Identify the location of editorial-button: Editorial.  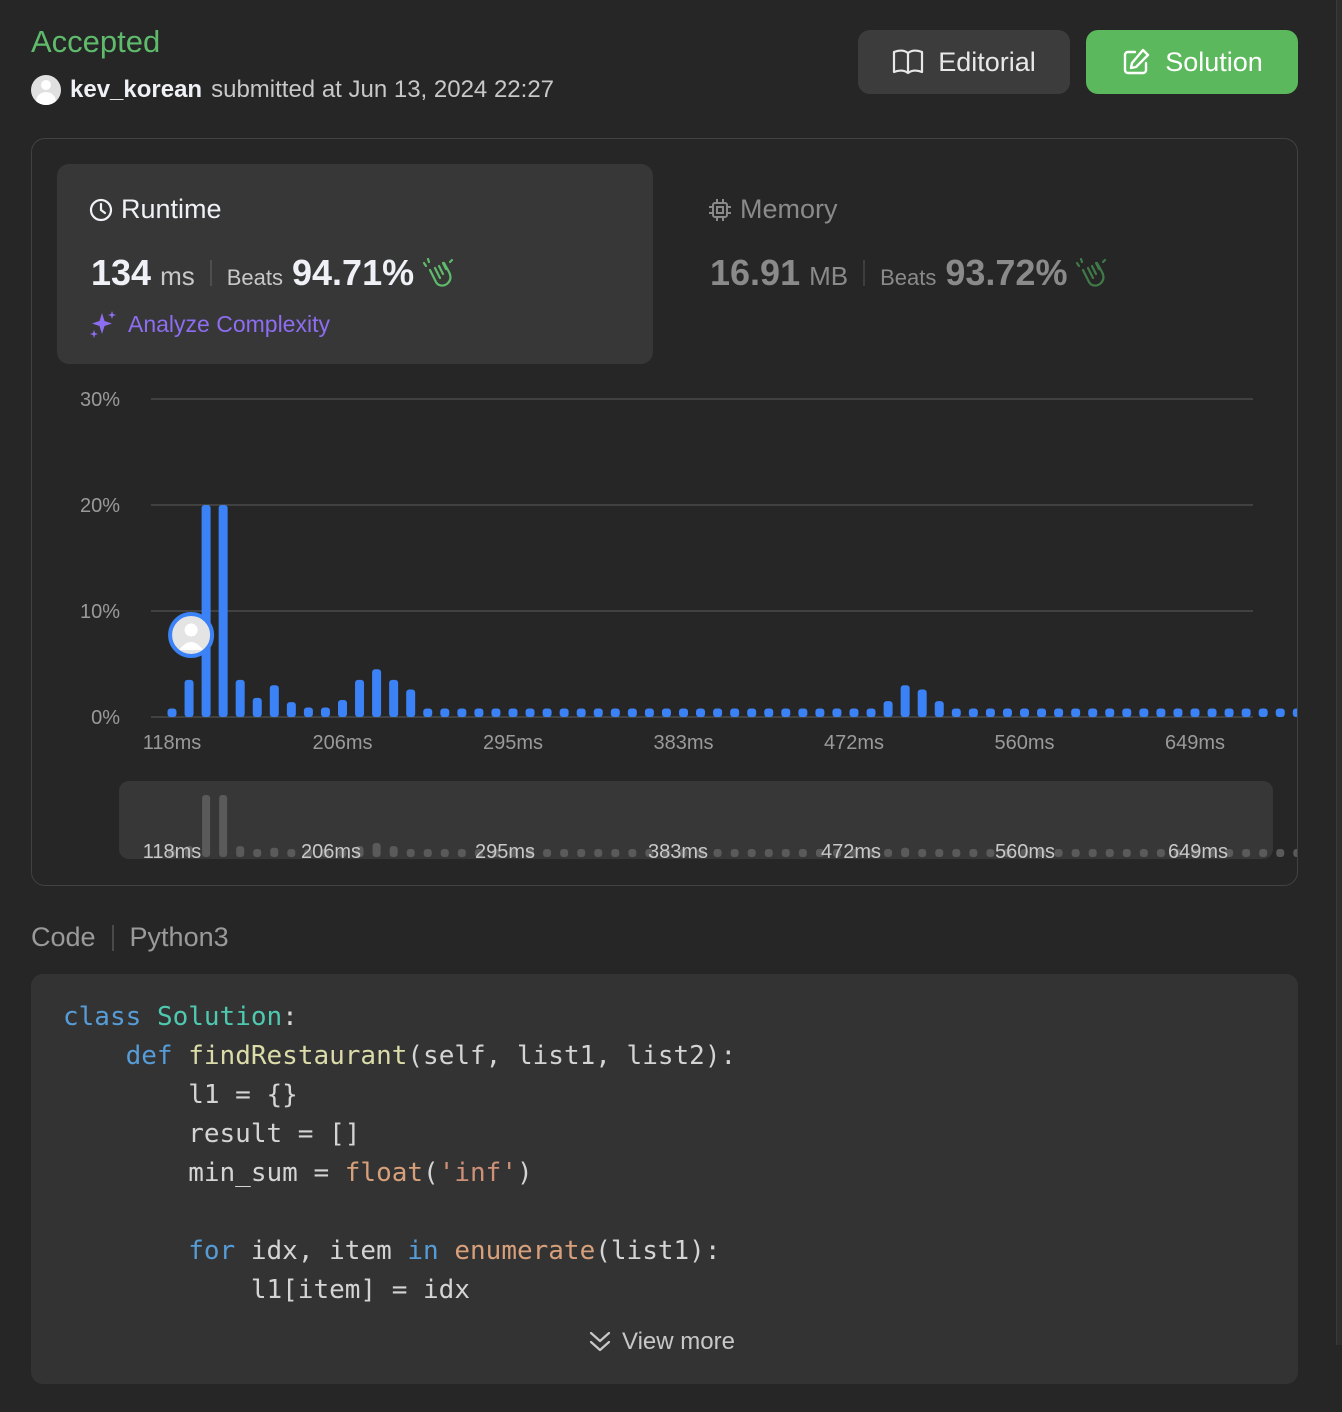
(964, 62).